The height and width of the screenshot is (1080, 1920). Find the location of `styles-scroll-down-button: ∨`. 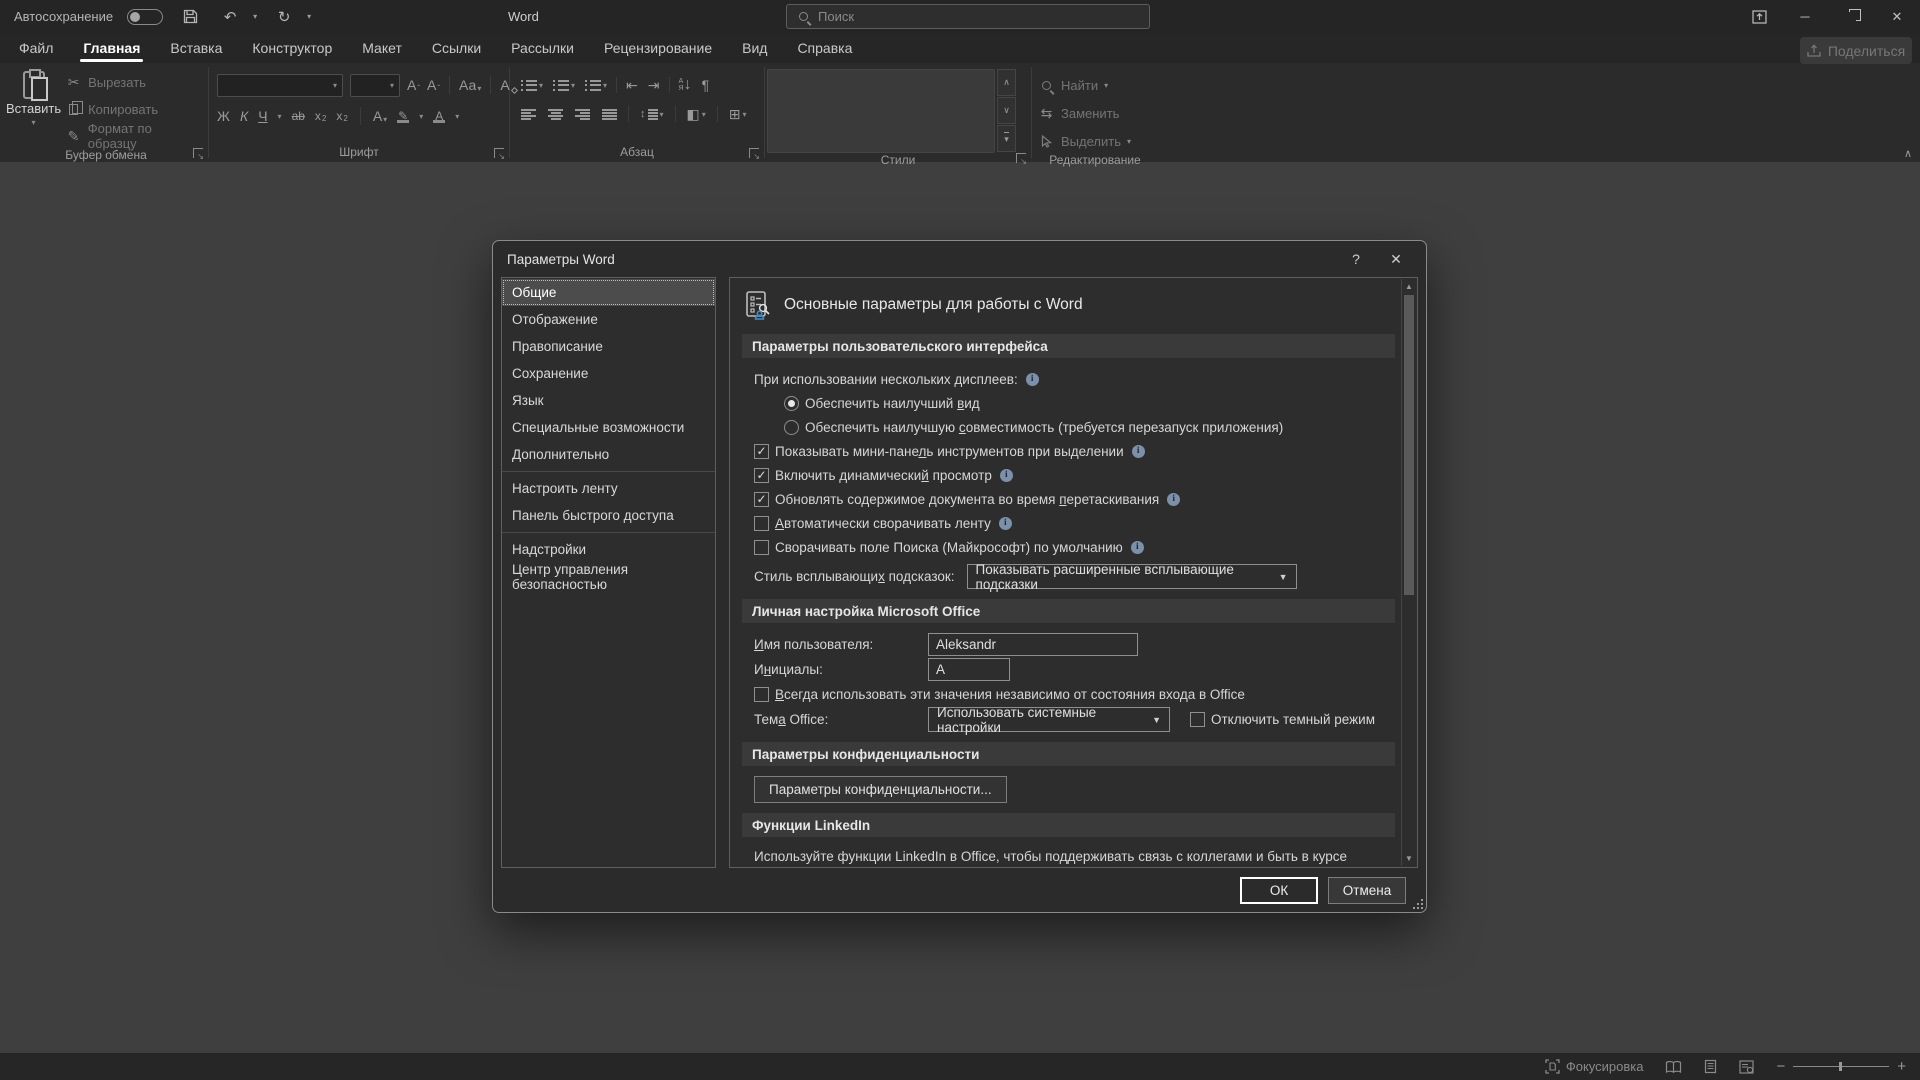

styles-scroll-down-button: ∨ is located at coordinates (1006, 110).